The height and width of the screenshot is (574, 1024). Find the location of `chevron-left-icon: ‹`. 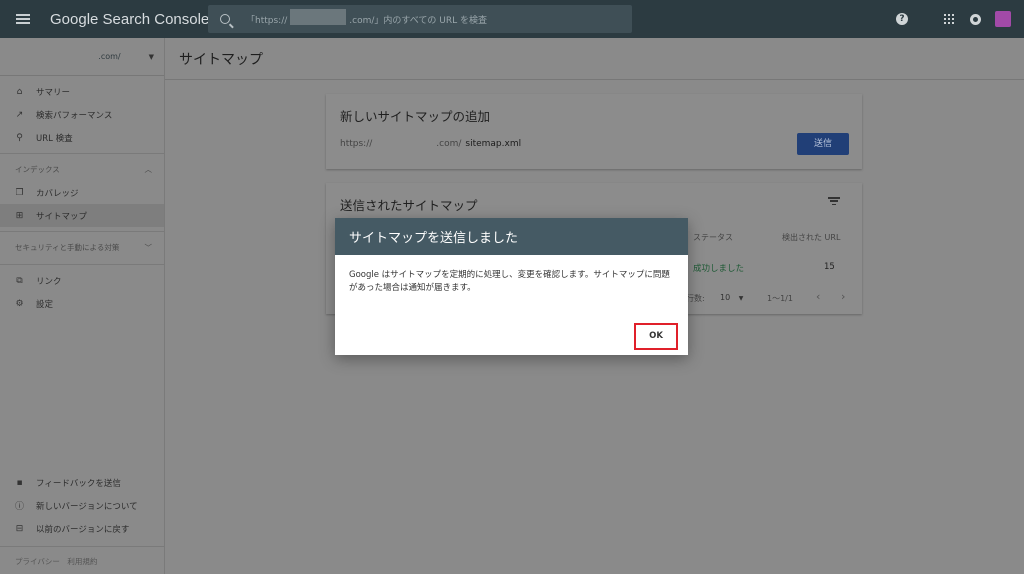

chevron-left-icon: ‹ is located at coordinates (818, 296).